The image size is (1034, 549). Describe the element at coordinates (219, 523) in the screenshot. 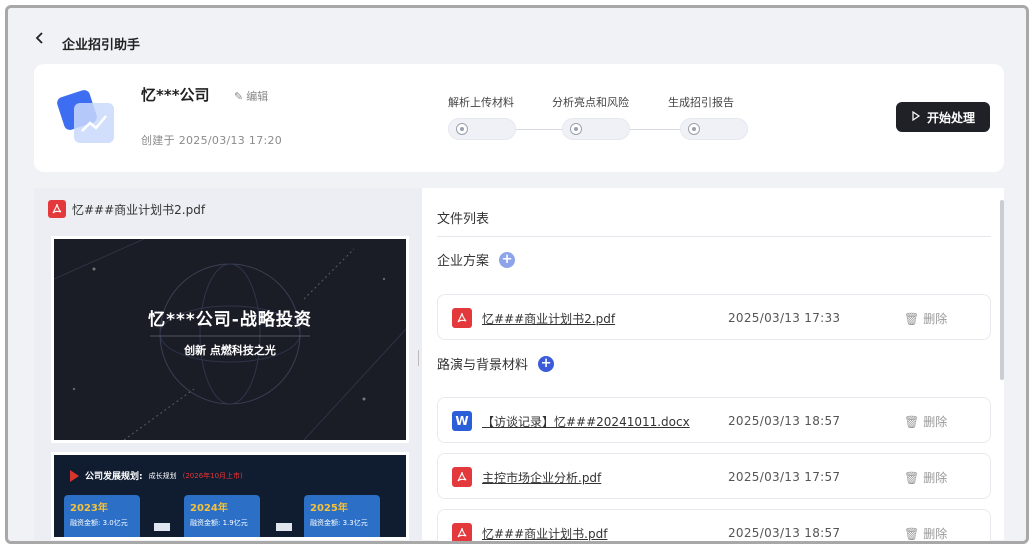

I see `year-text: 融资金额: 1.9亿元` at that location.